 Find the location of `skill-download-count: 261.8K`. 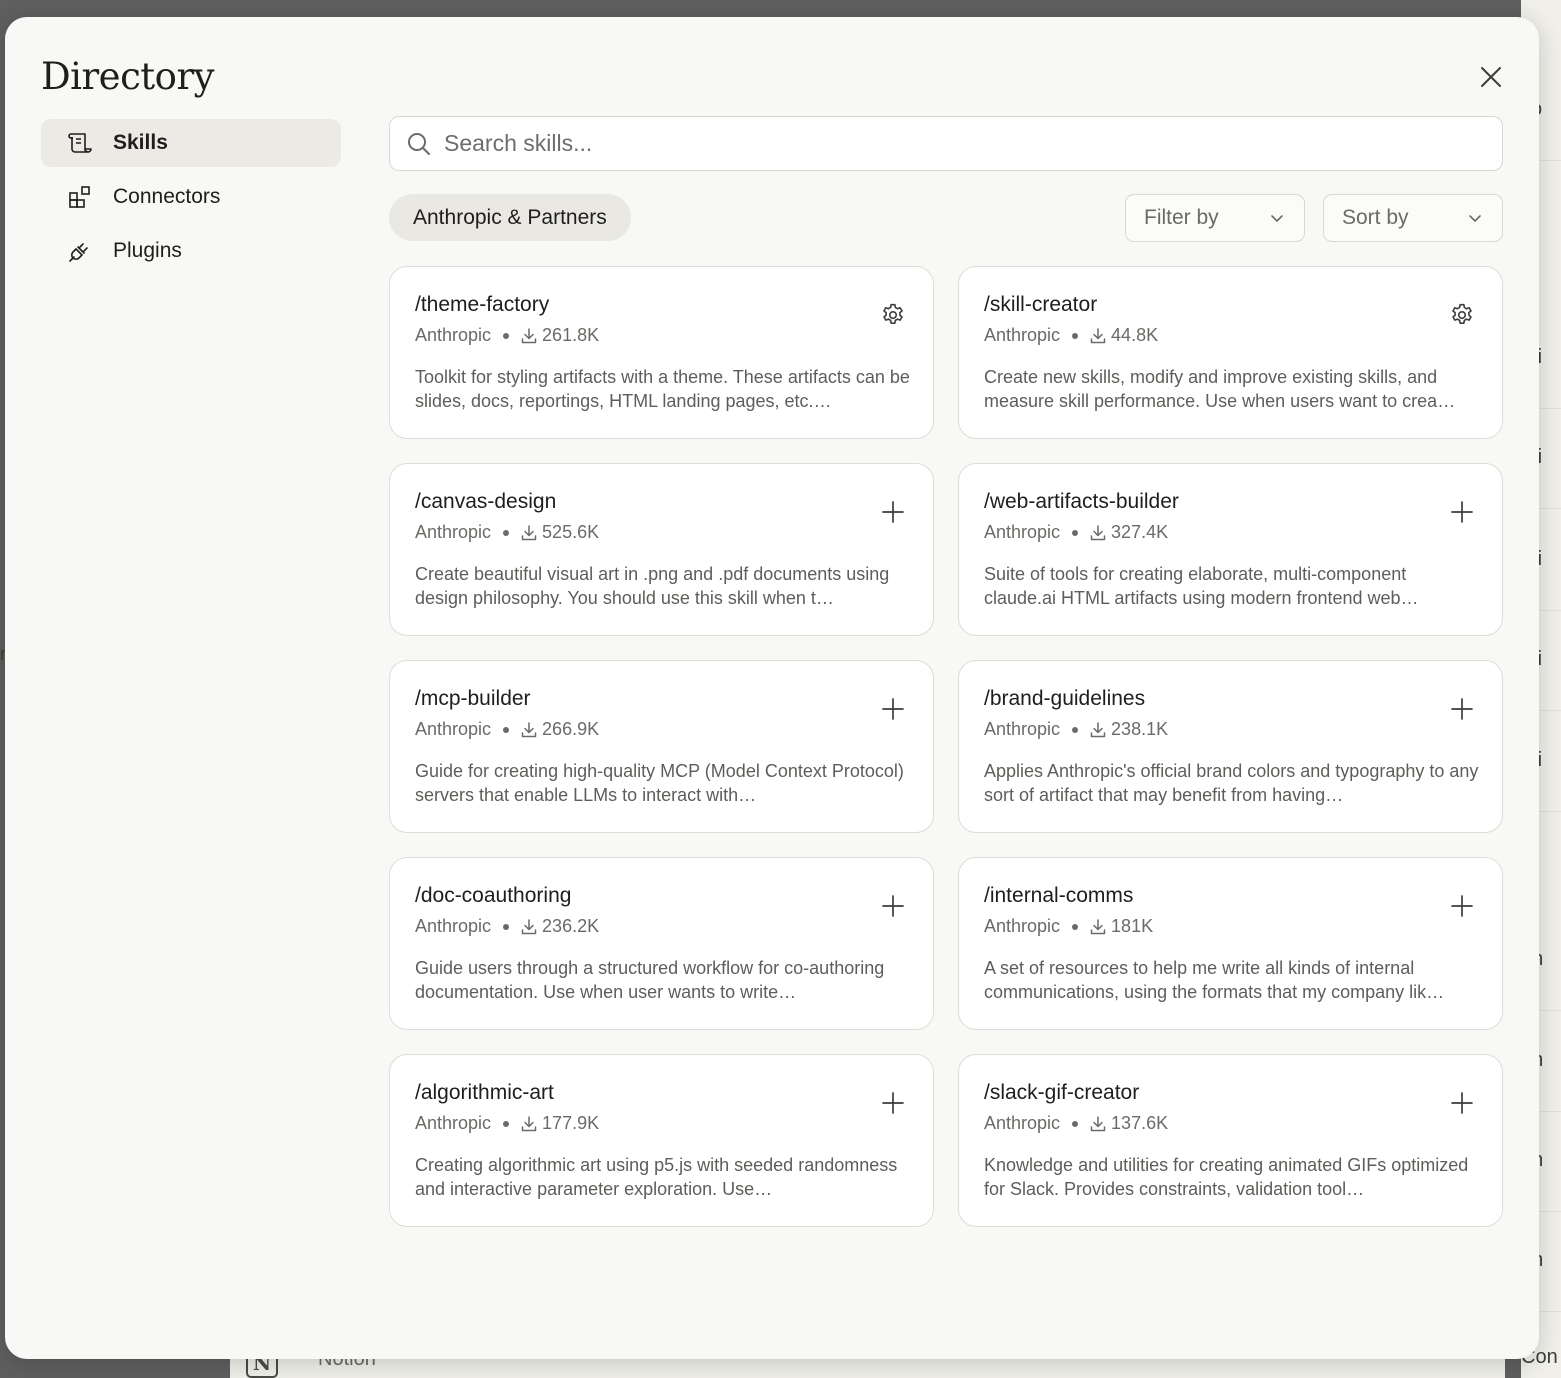

skill-download-count: 261.8K is located at coordinates (571, 335).